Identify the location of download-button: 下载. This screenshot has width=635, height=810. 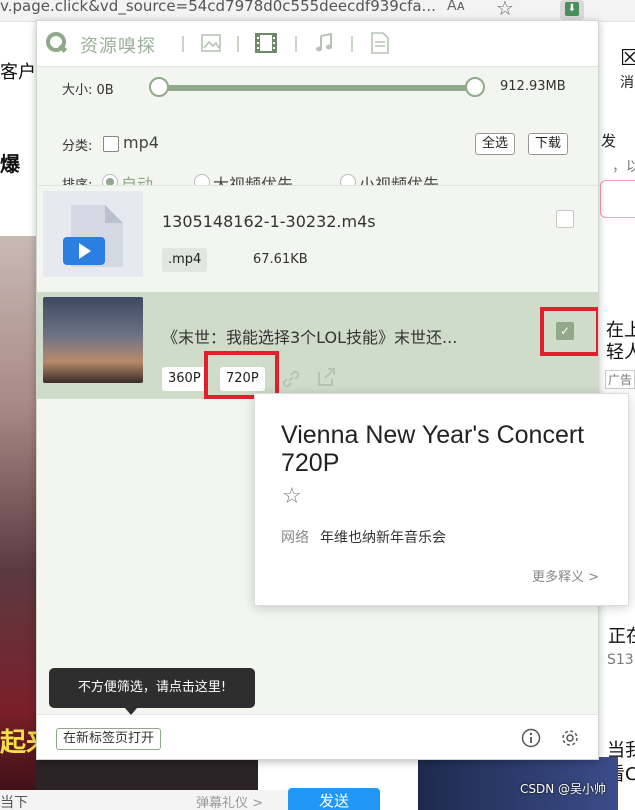
(548, 144).